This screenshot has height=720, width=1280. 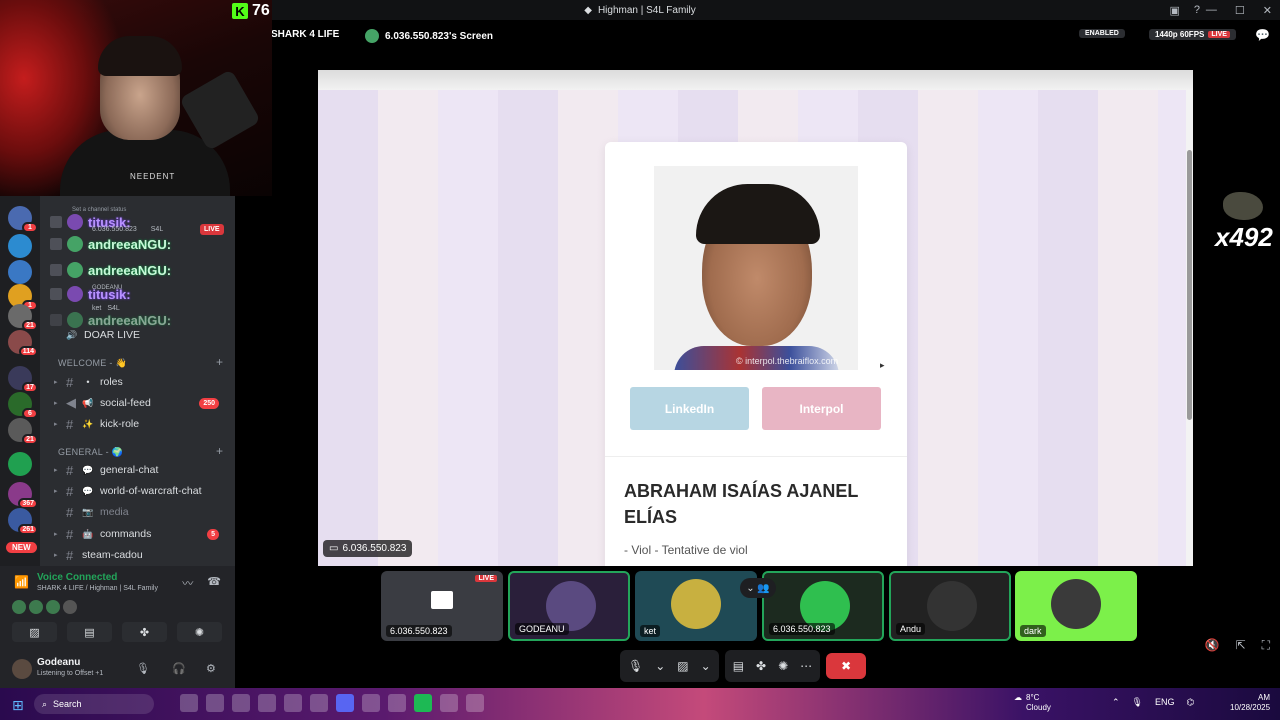 I want to click on server-icon: 1, so click(x=23, y=219).